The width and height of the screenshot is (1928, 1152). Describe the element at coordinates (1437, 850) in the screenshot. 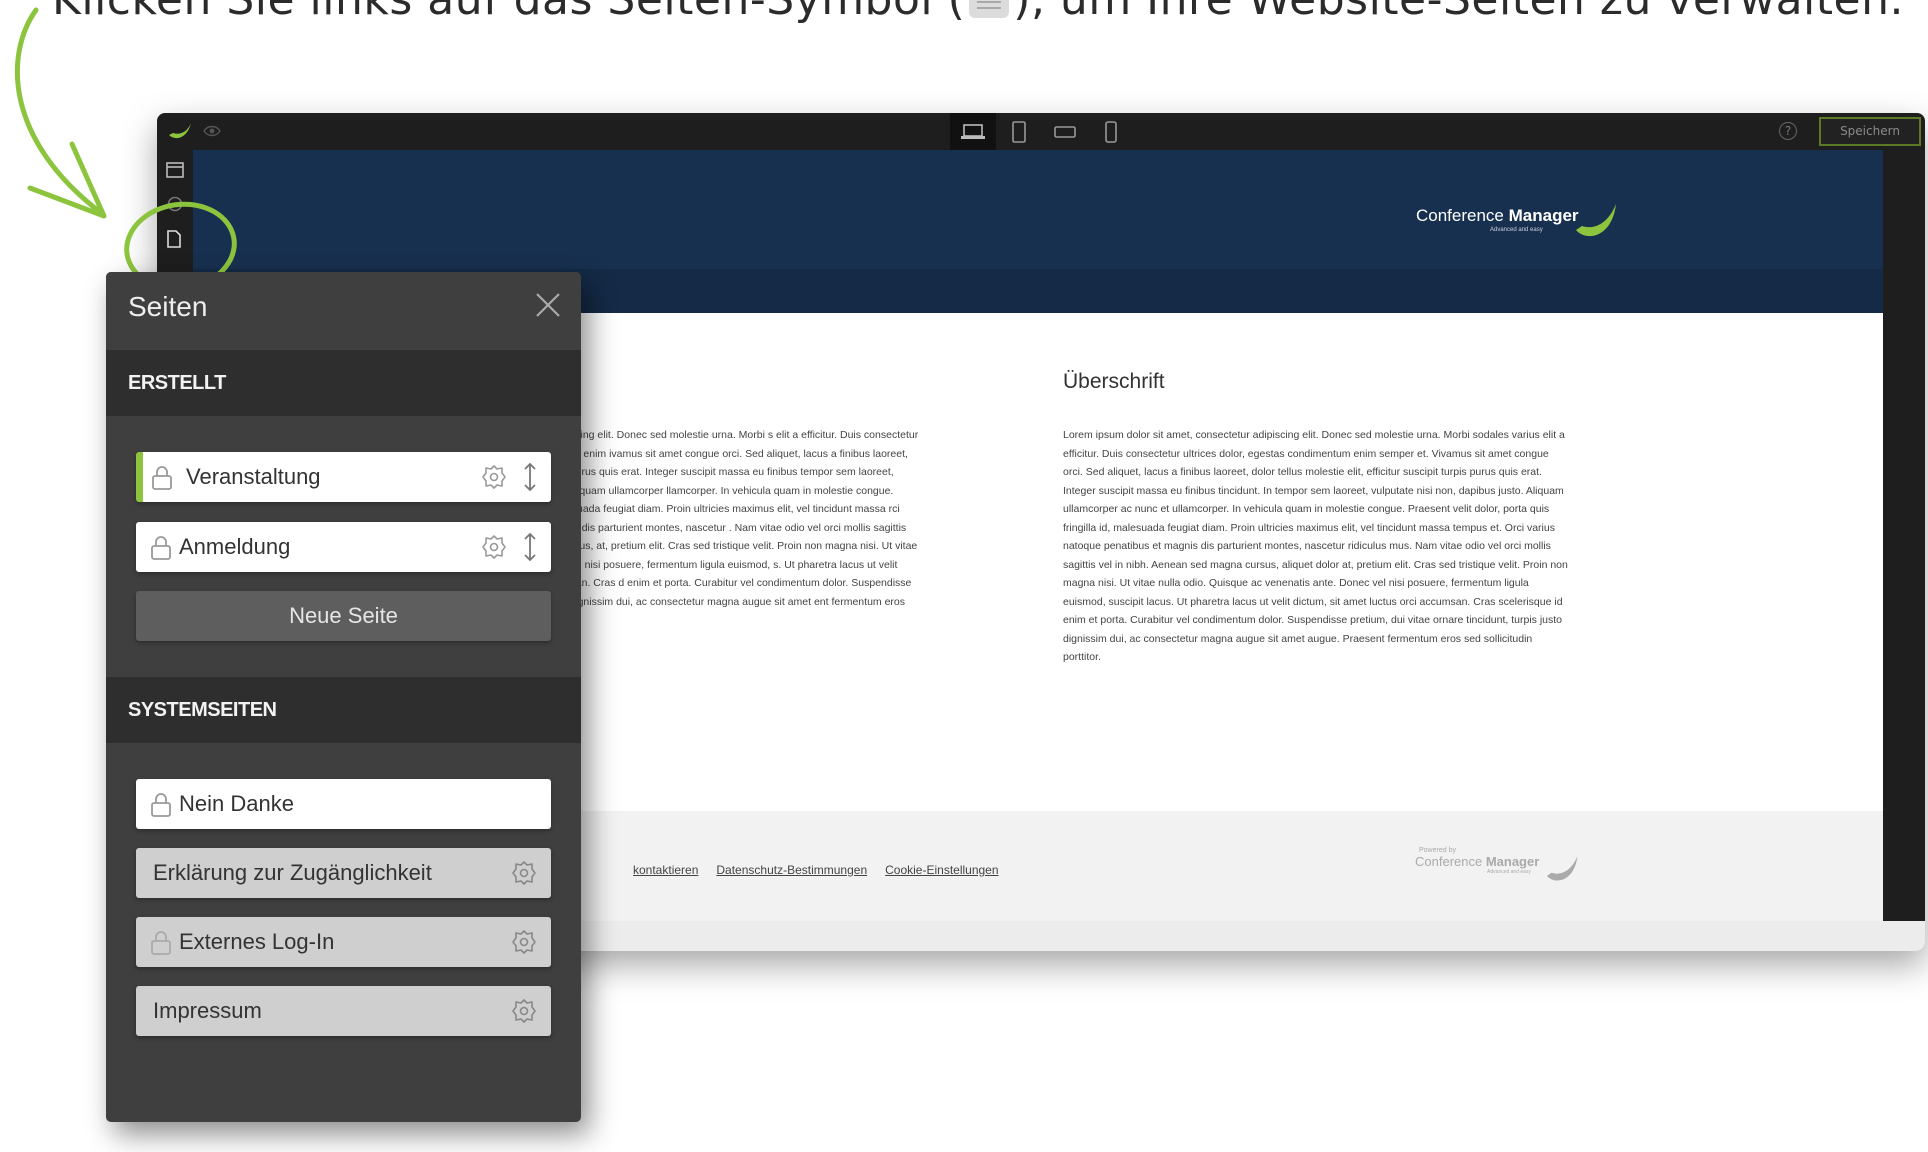

I see `powered-by-label: Powered by` at that location.